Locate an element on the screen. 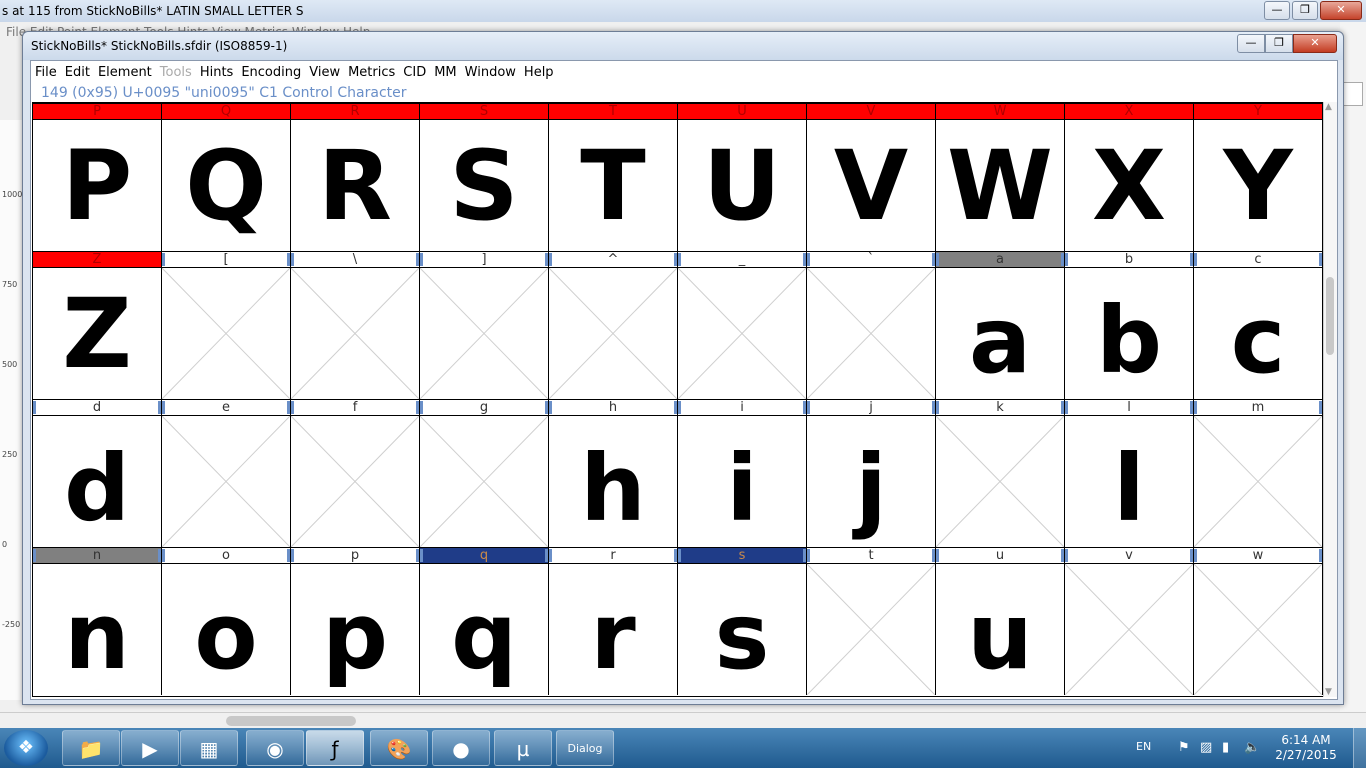 This screenshot has height=768, width=1366. glyph-cell: ZZ is located at coordinates (97, 325).